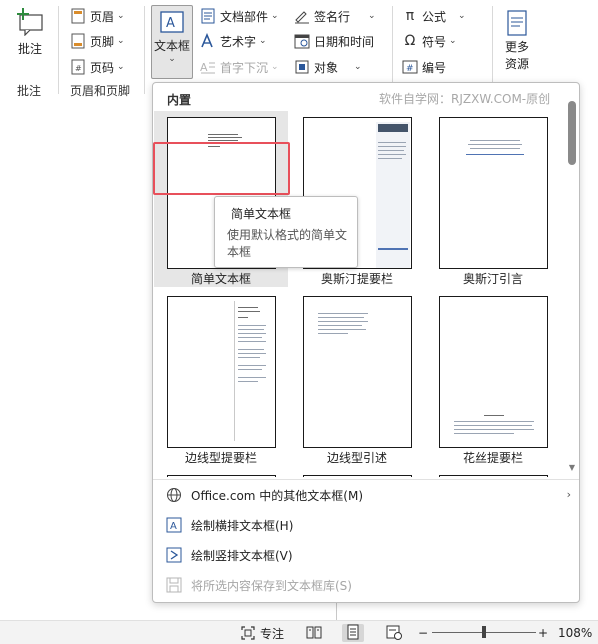 This screenshot has height=644, width=598. What do you see at coordinates (366, 585) in the screenshot?
I see `save-selection-to-gallery-menu-item: 将所选内容保存到文本框库(S)` at bounding box center [366, 585].